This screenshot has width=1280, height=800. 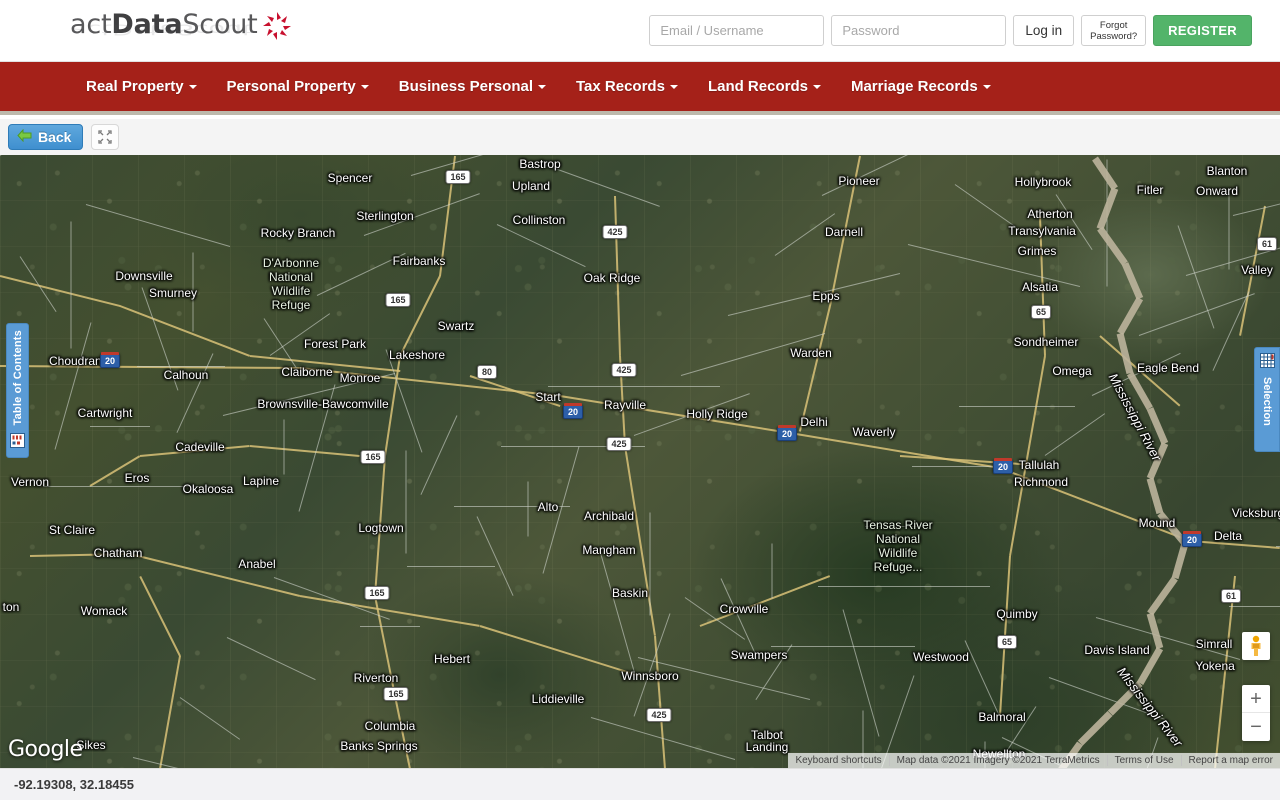 I want to click on map-zoom-controls: + −, so click(x=1256, y=713).